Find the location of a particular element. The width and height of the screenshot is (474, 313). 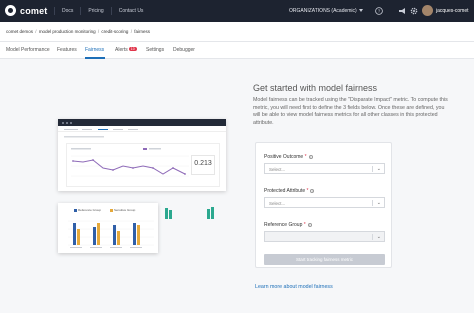

top-nav-links: Docs Pricing Contact Us is located at coordinates (102, 11).